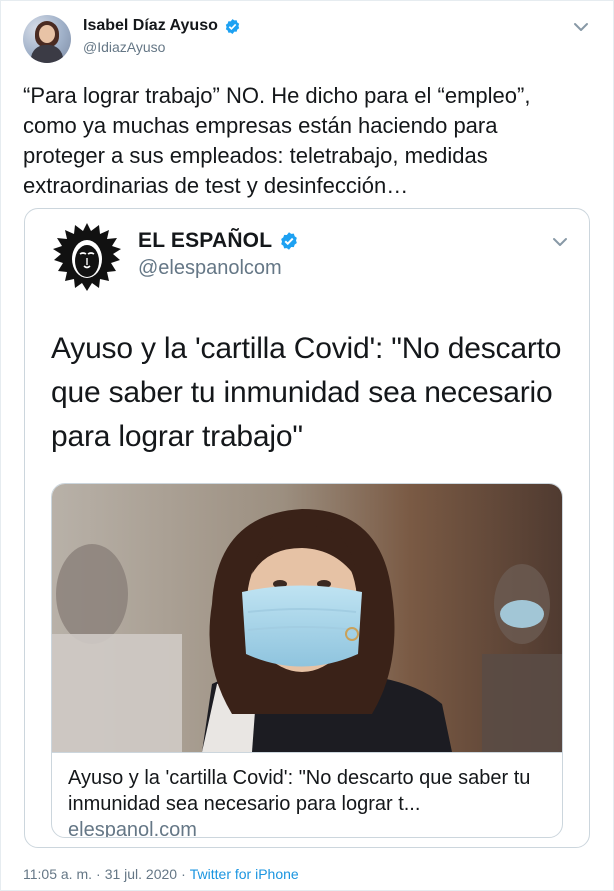  What do you see at coordinates (244, 874) in the screenshot?
I see `tweet-source-link: Twitter for iPhone` at bounding box center [244, 874].